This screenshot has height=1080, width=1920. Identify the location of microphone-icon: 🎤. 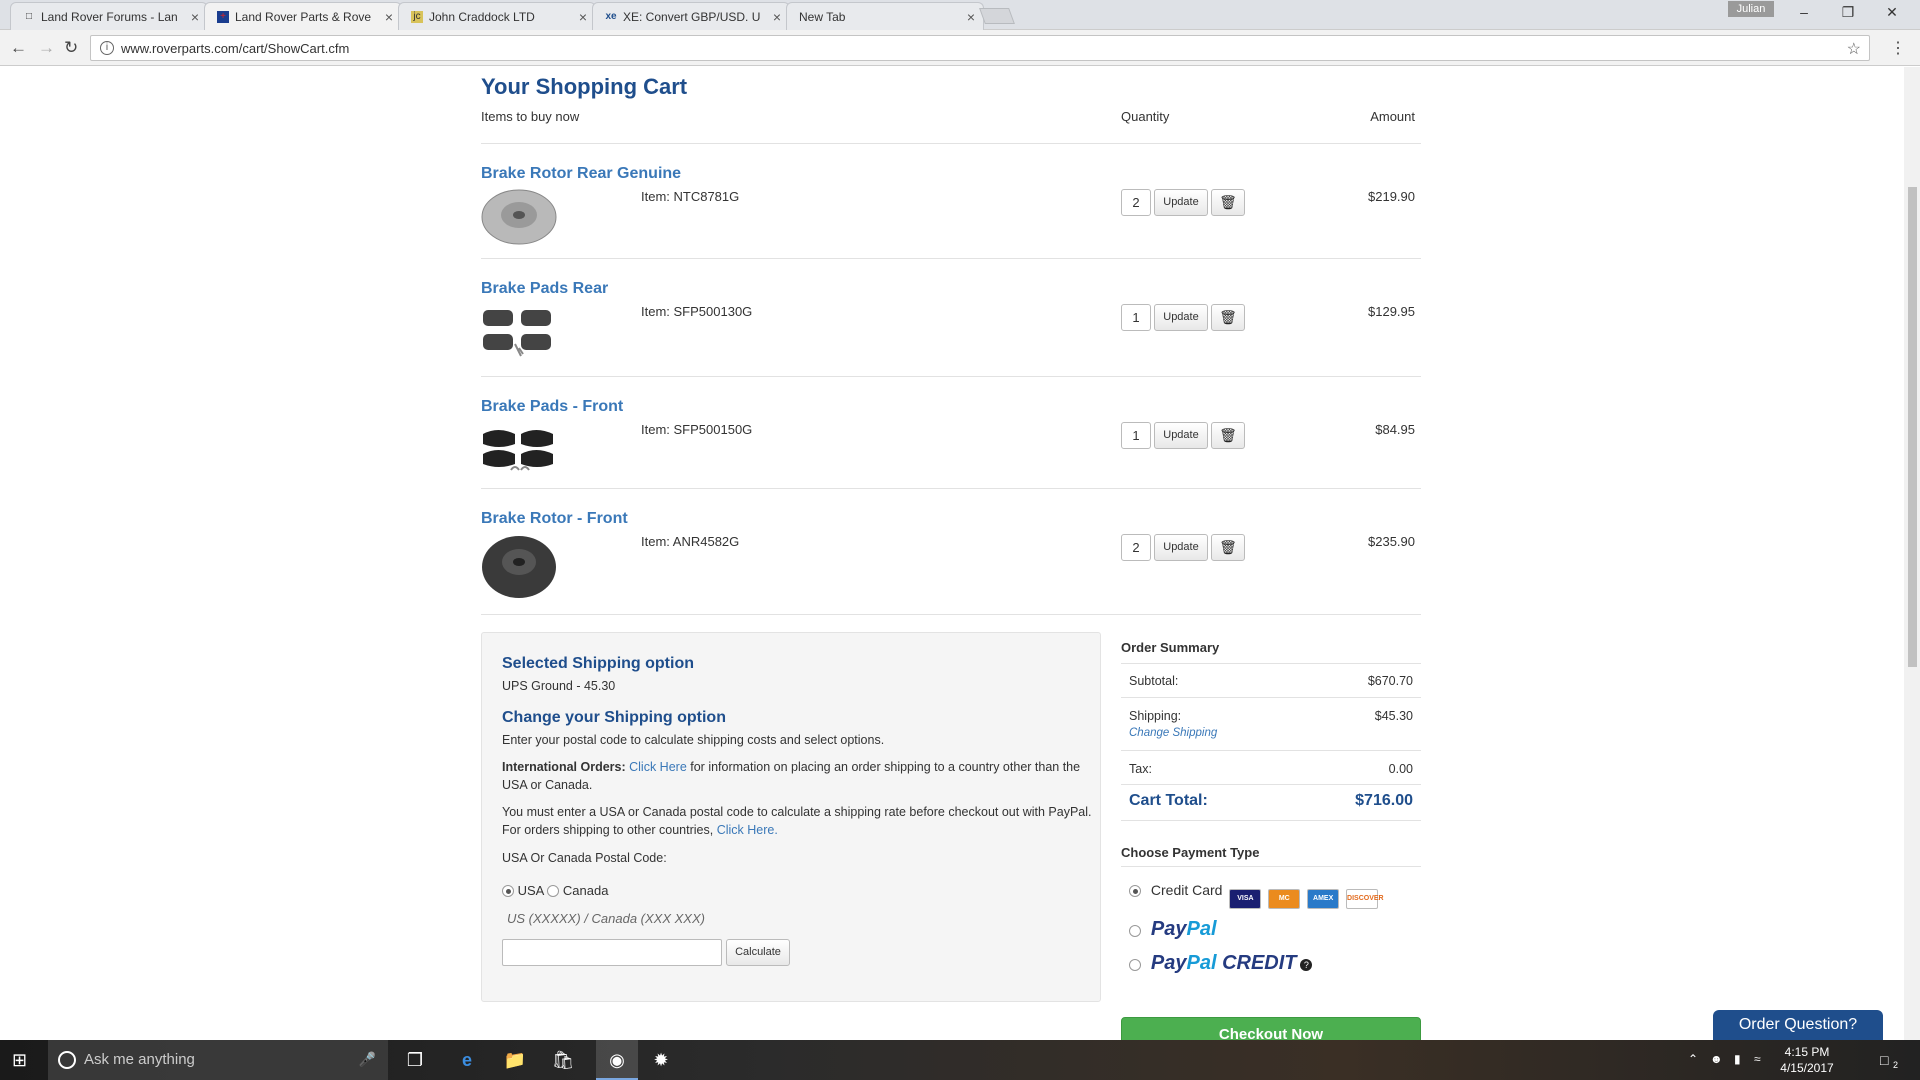
(367, 1059).